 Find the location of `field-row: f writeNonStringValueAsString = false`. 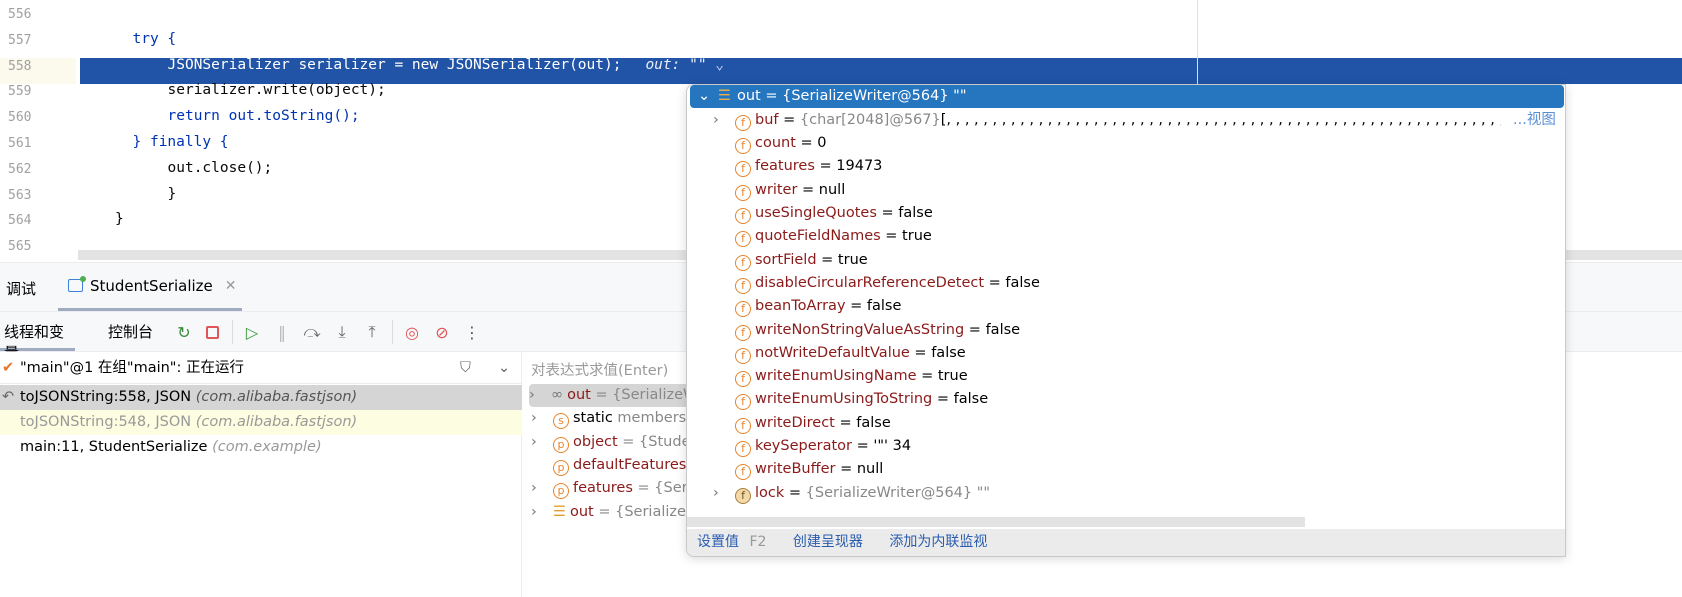

field-row: f writeNonStringValueAsString = false is located at coordinates (866, 330).